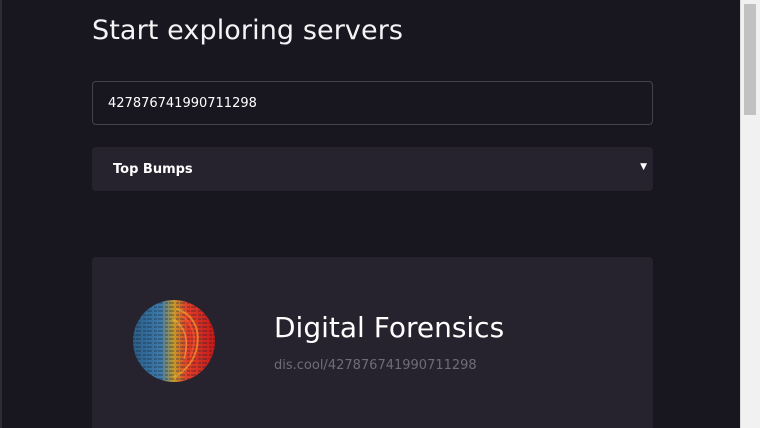  Describe the element at coordinates (372, 103) in the screenshot. I see `search-input` at that location.